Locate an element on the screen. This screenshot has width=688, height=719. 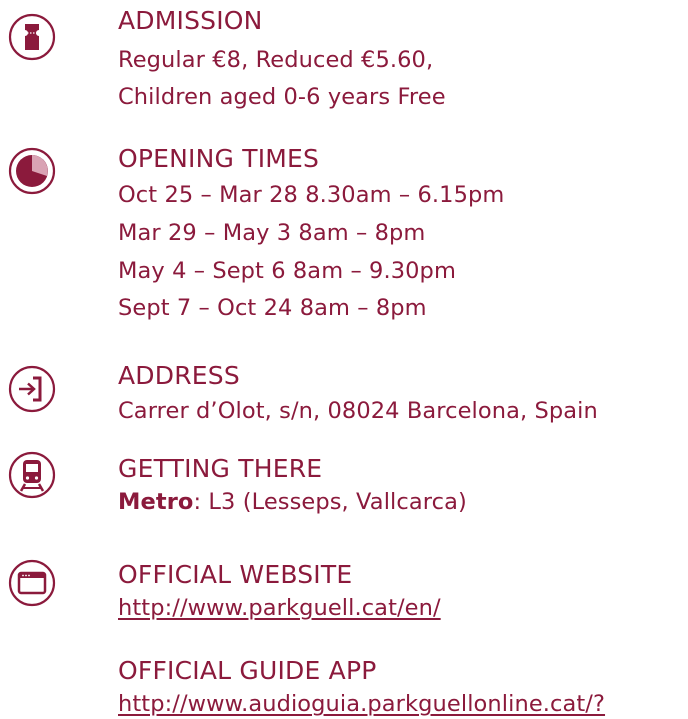
getting-there-heading: GETTING THERE is located at coordinates (220, 468).